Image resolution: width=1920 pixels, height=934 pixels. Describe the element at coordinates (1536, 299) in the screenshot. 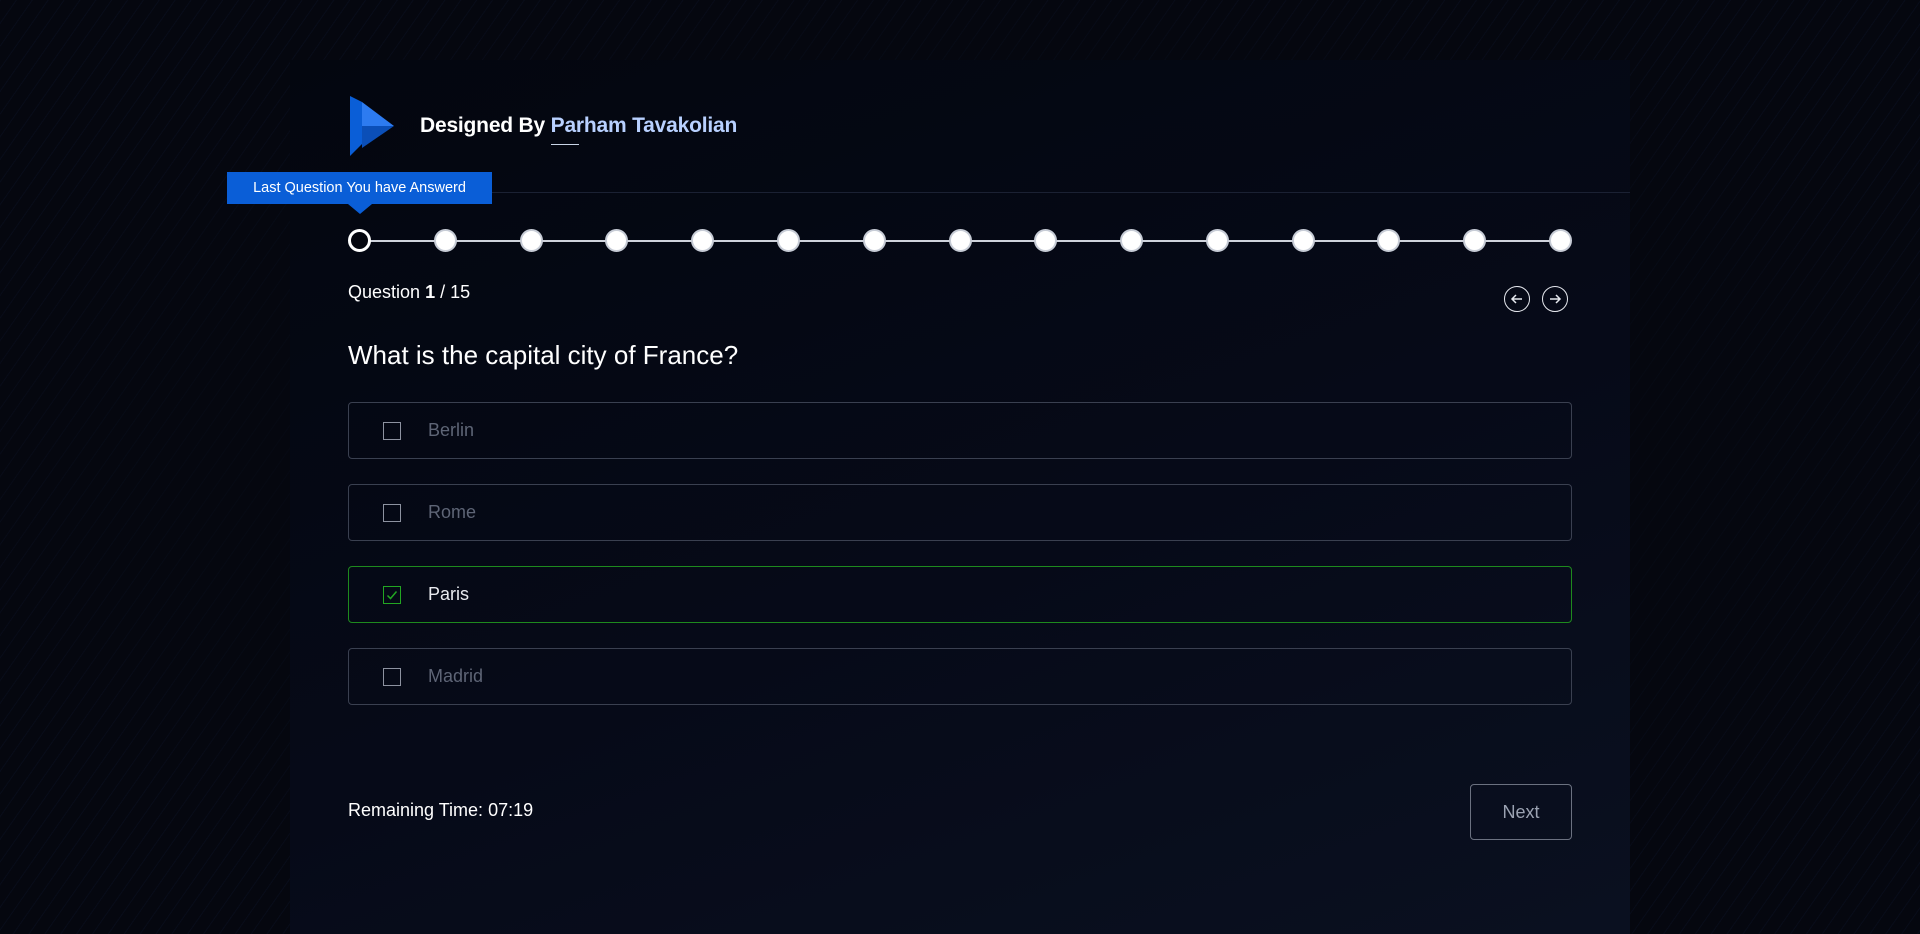

I see `question-nav` at that location.